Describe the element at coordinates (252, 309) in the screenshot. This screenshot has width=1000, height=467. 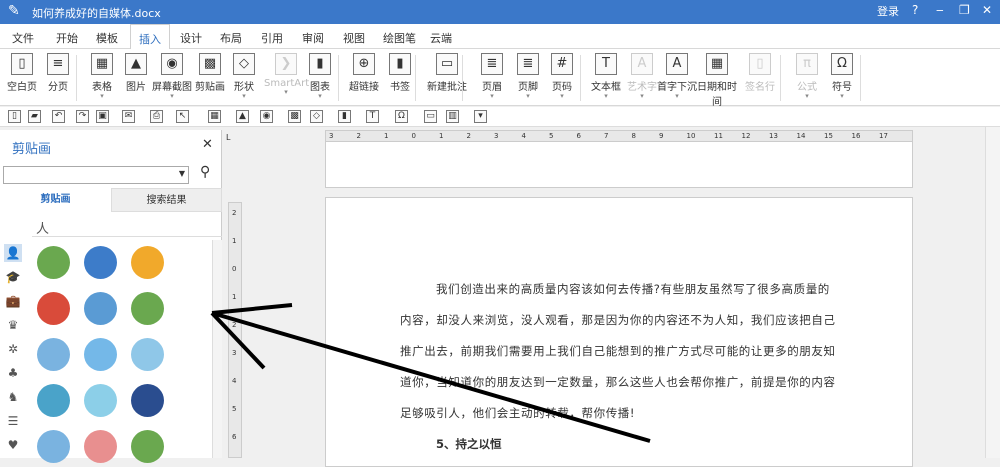
I see `arrow-head-upper` at that location.